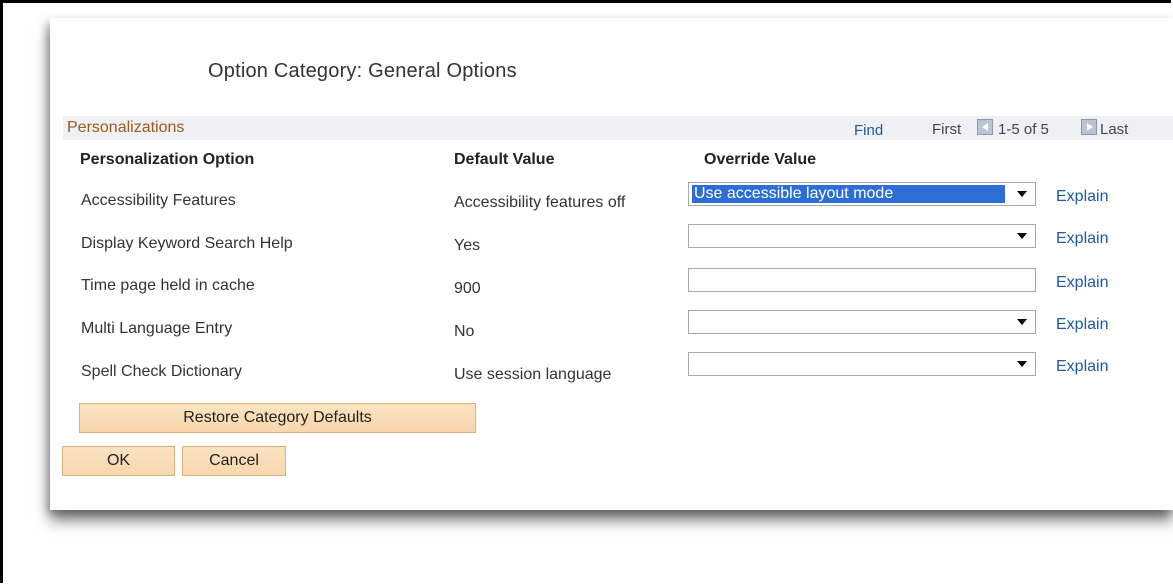  I want to click on override-selected-value: Use accessible layout mode, so click(848, 194).